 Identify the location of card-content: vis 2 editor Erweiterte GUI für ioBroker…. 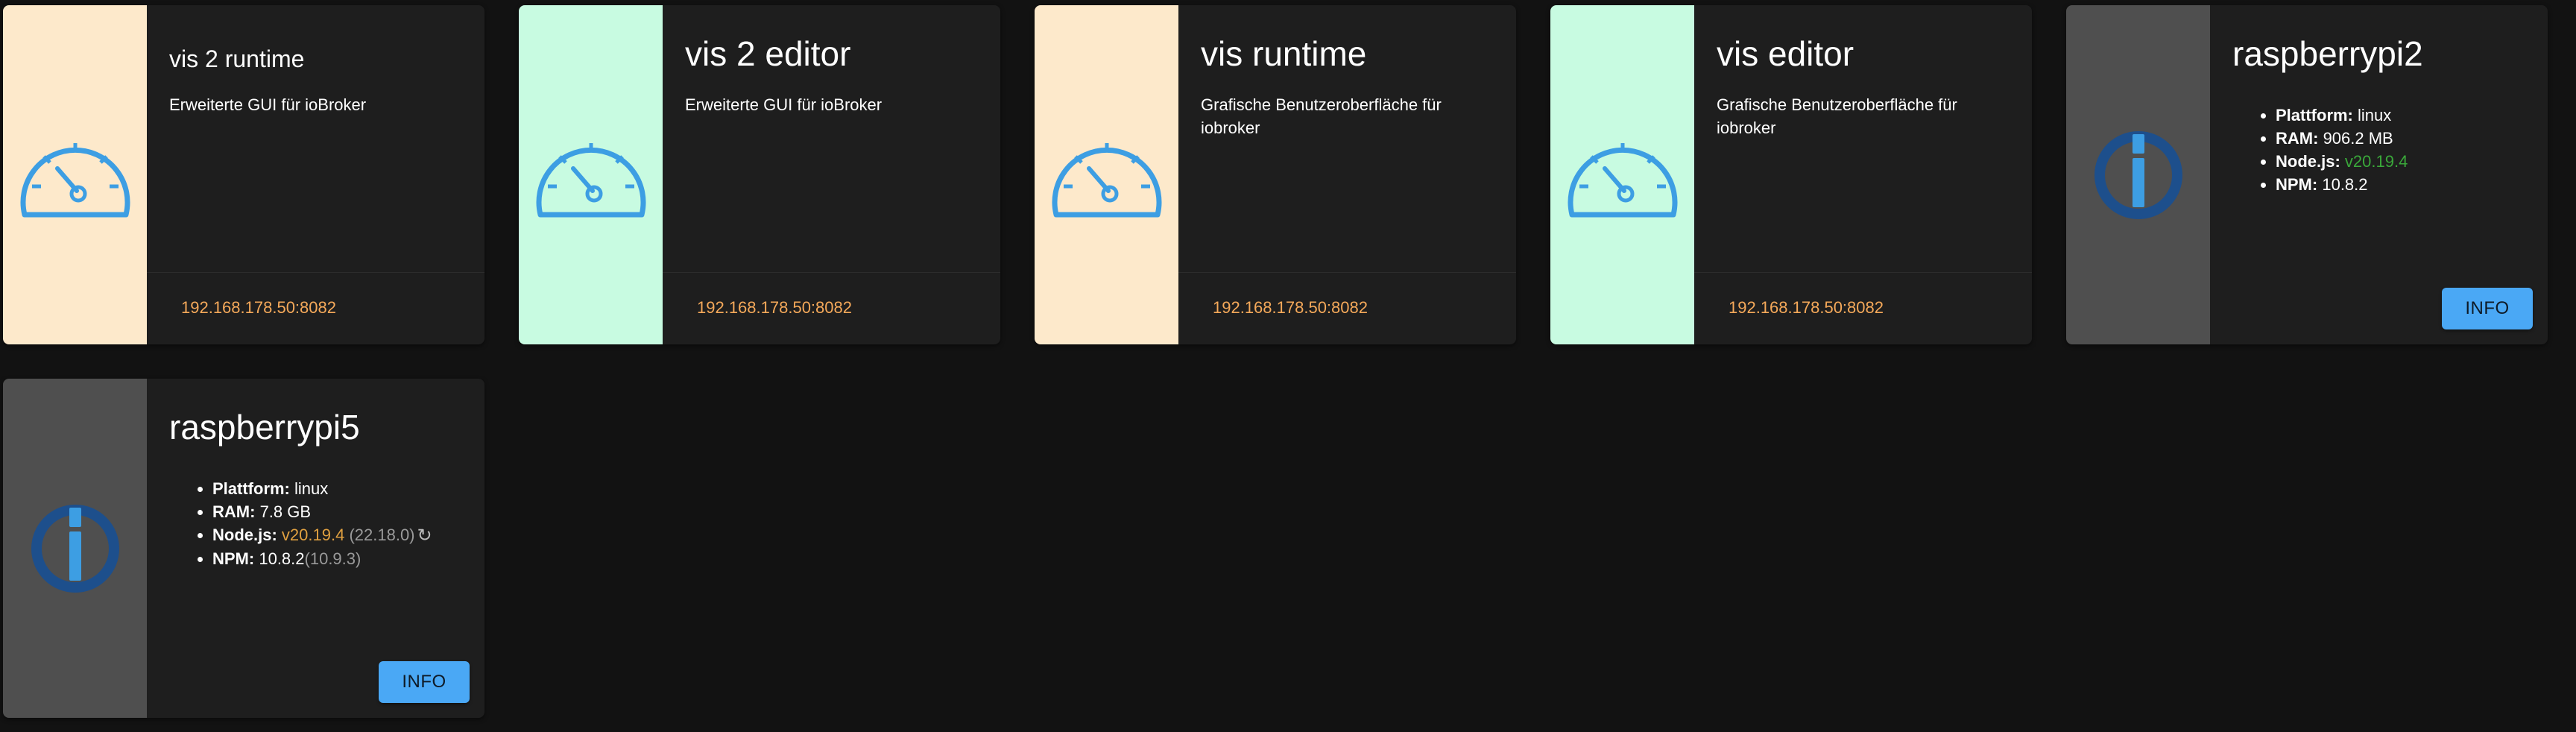
(831, 174).